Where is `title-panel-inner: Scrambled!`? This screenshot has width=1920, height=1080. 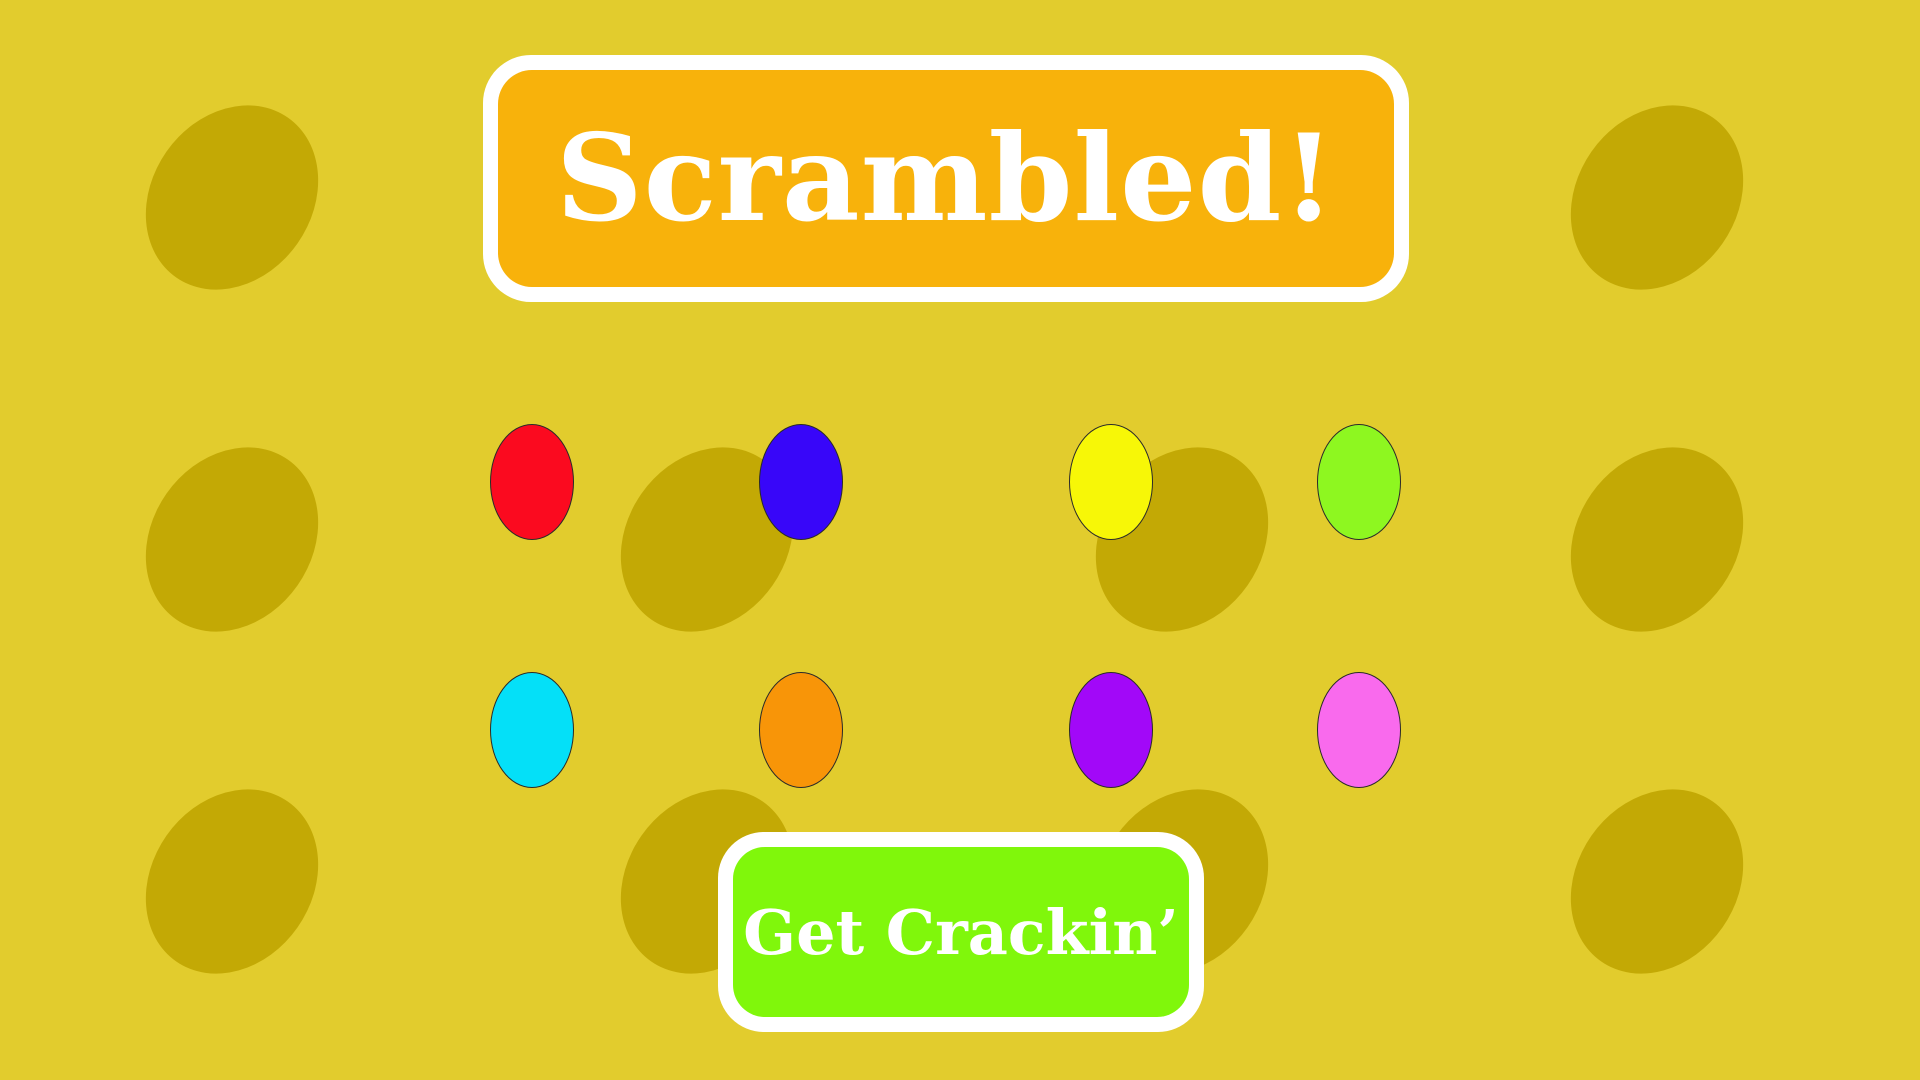 title-panel-inner: Scrambled! is located at coordinates (946, 178).